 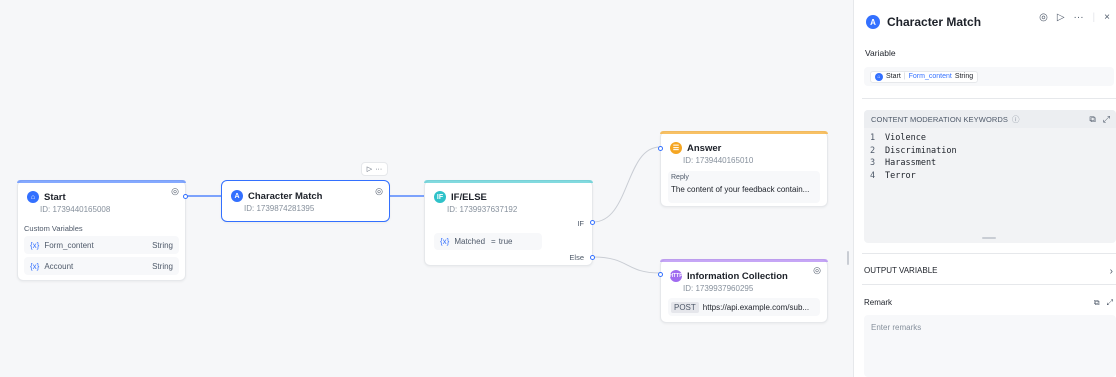 I want to click on character-match-node: ◎ A Character Match ID: 1739874281395, so click(x=305, y=201).